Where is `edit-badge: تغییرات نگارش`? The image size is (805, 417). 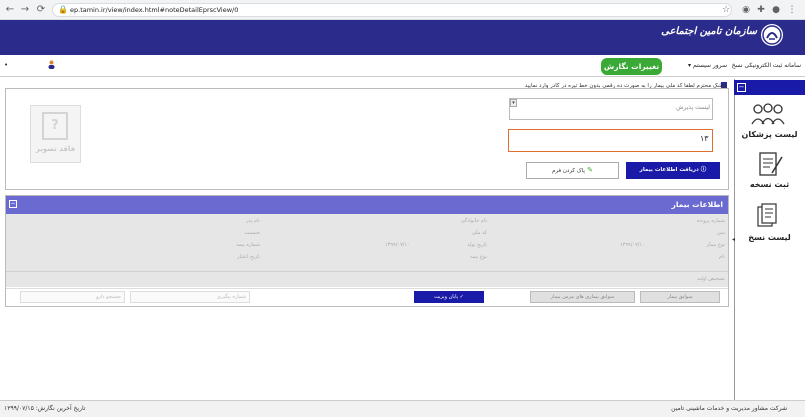
edit-badge: تغییرات نگارش is located at coordinates (631, 66).